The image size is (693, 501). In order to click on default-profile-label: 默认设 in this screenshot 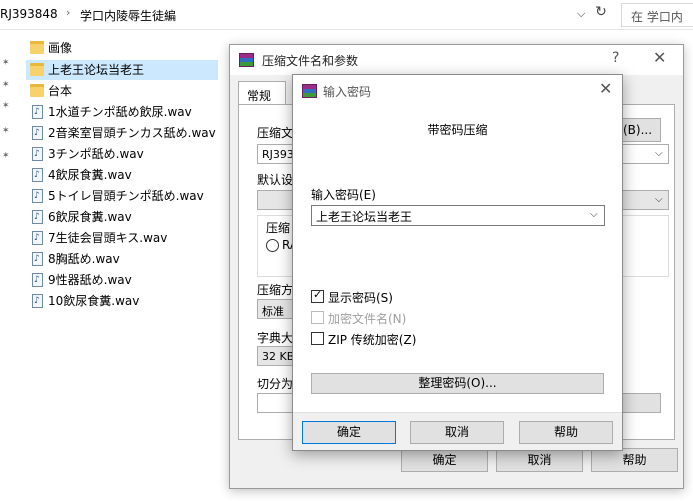, I will do `click(275, 180)`.